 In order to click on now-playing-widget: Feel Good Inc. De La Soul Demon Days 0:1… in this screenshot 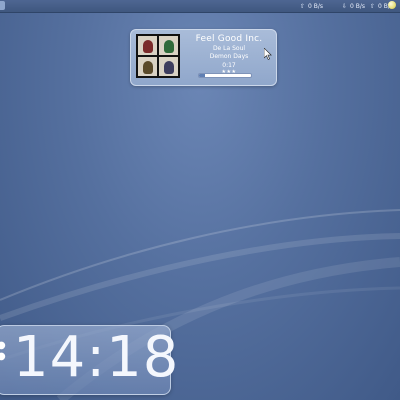, I will do `click(203, 57)`.